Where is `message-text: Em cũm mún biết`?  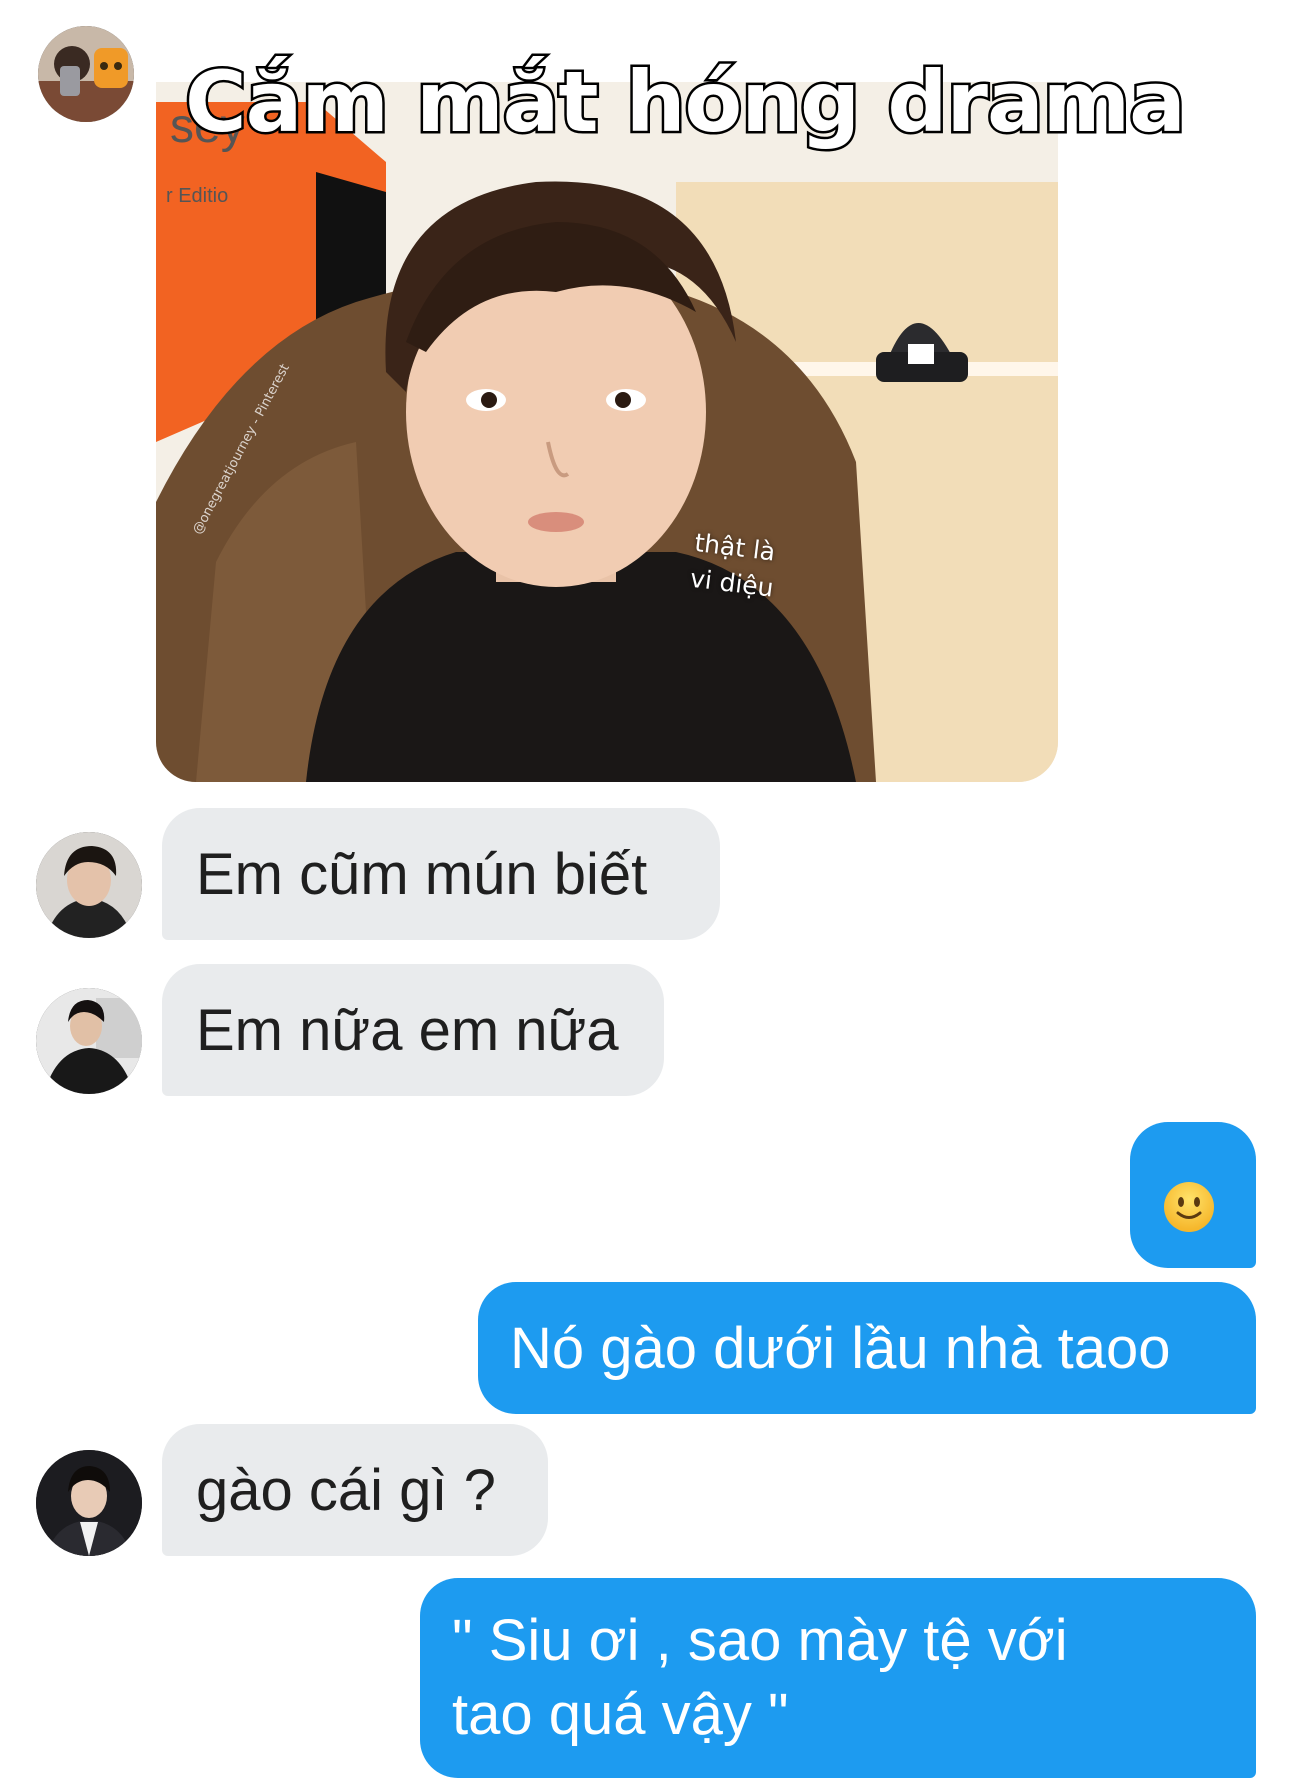
message-text: Em cũm mún biết is located at coordinates (422, 874).